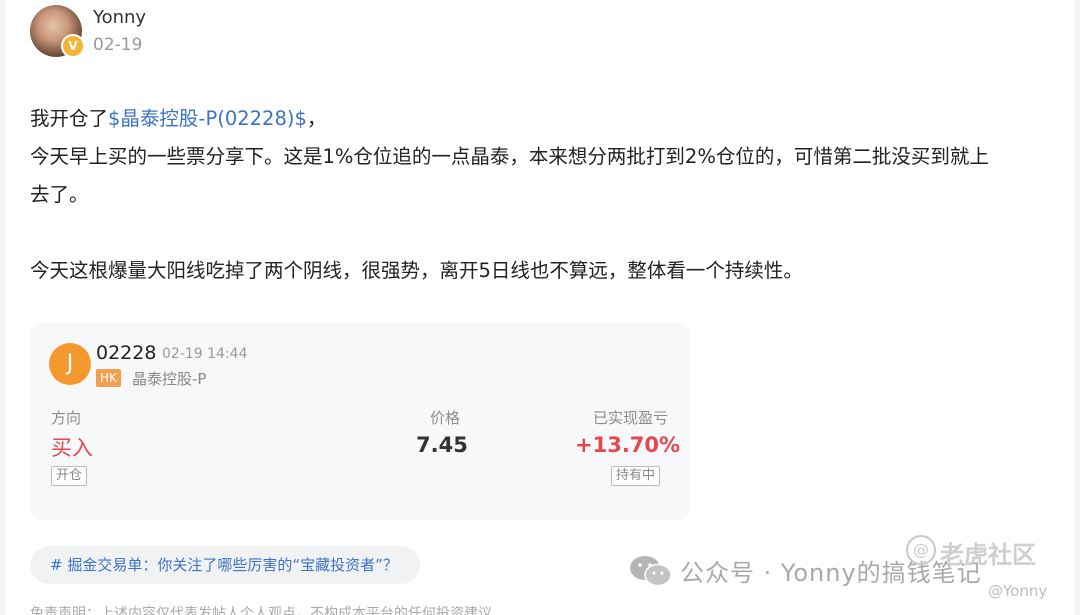  What do you see at coordinates (921, 550) in the screenshot?
I see `tiger-logo-icon: @` at bounding box center [921, 550].